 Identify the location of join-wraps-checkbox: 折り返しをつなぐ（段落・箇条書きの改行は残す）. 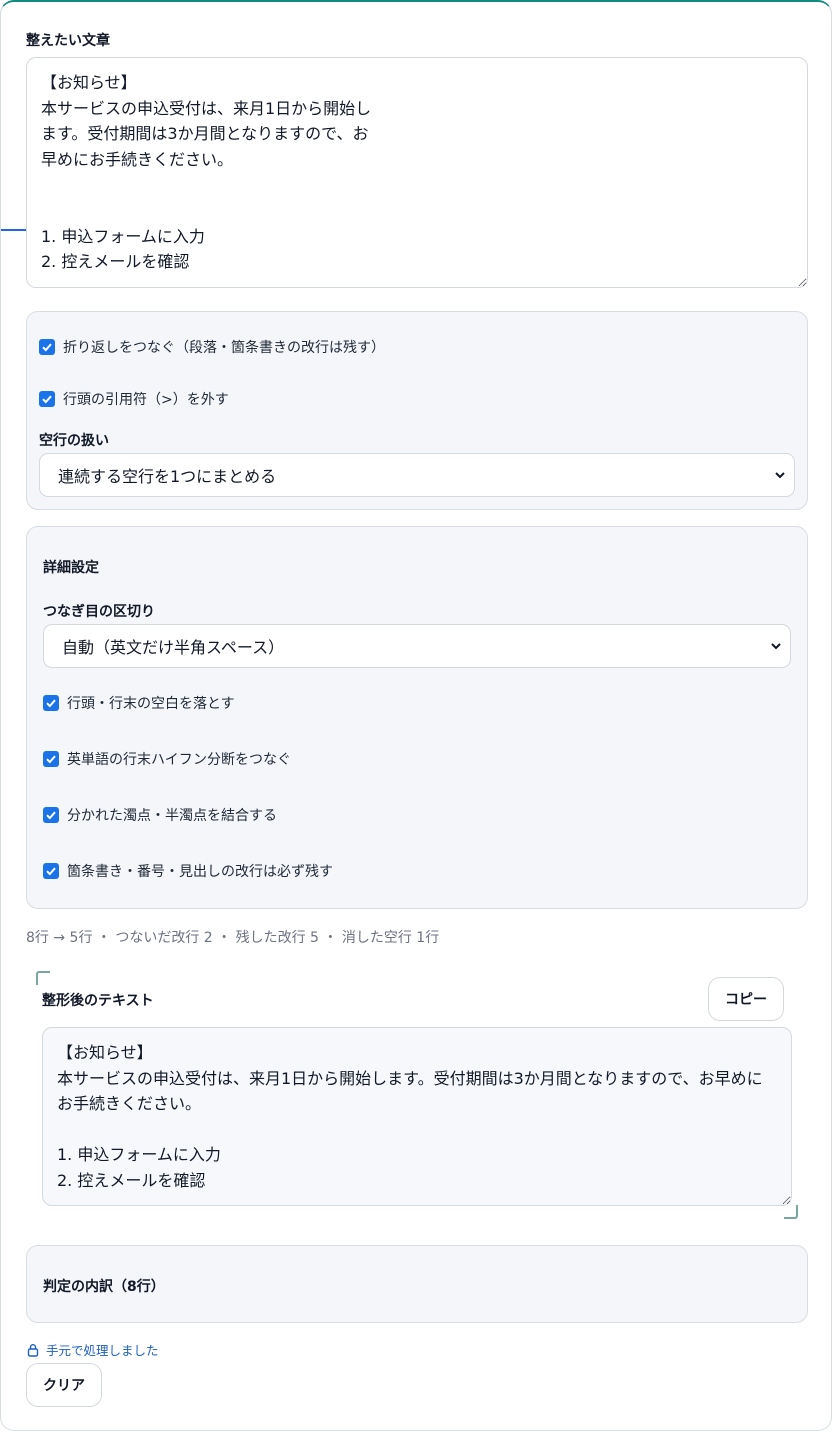
(212, 347).